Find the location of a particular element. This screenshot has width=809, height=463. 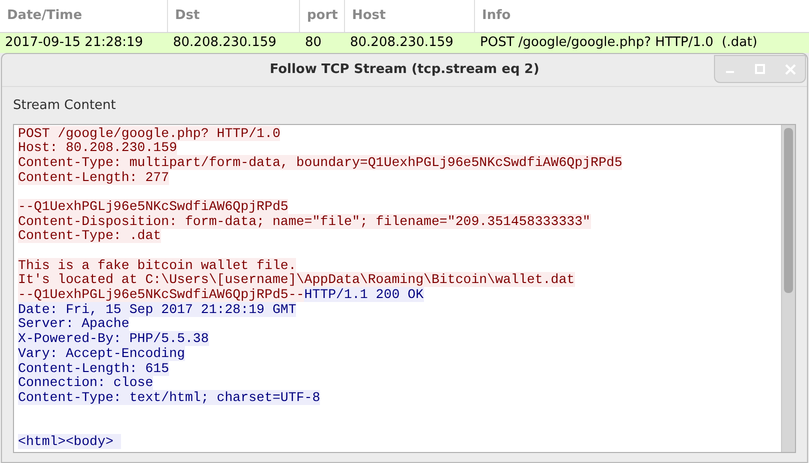

client-text: --Q1UexhPGLj96e5NKcSwdfiAW6QpjRPd5-- is located at coordinates (161, 294).